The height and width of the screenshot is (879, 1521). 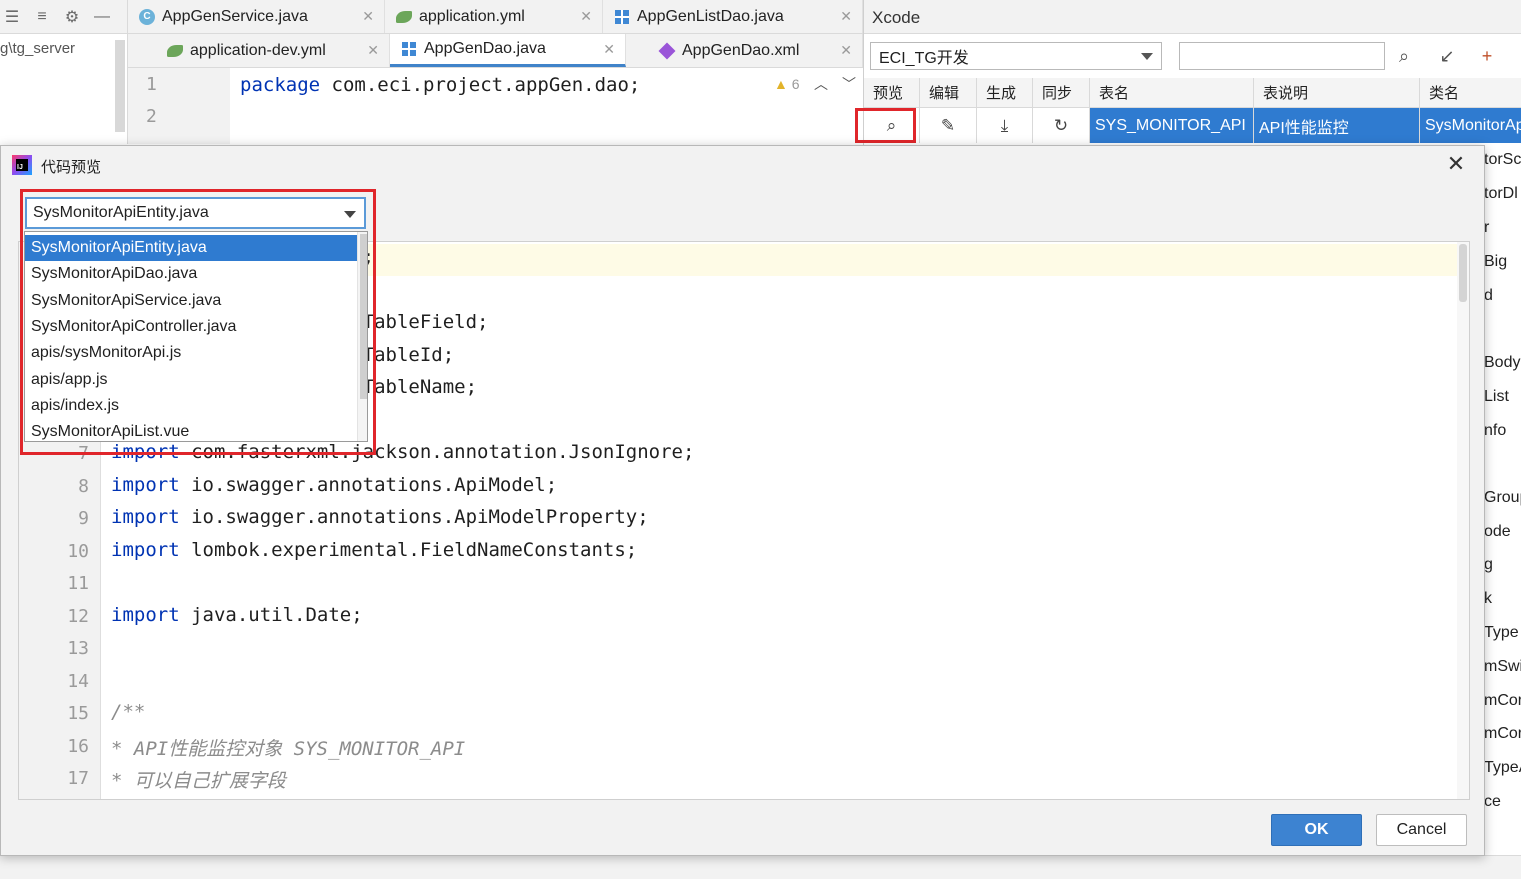 I want to click on collapse-all-icon: ≡, so click(x=42, y=17).